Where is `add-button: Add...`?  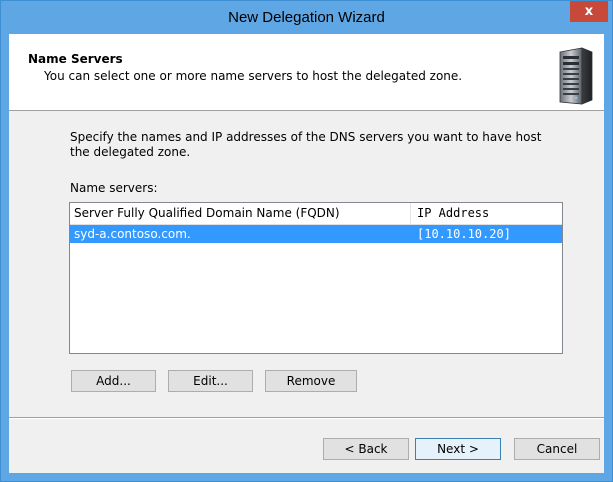
add-button: Add... is located at coordinates (113, 381).